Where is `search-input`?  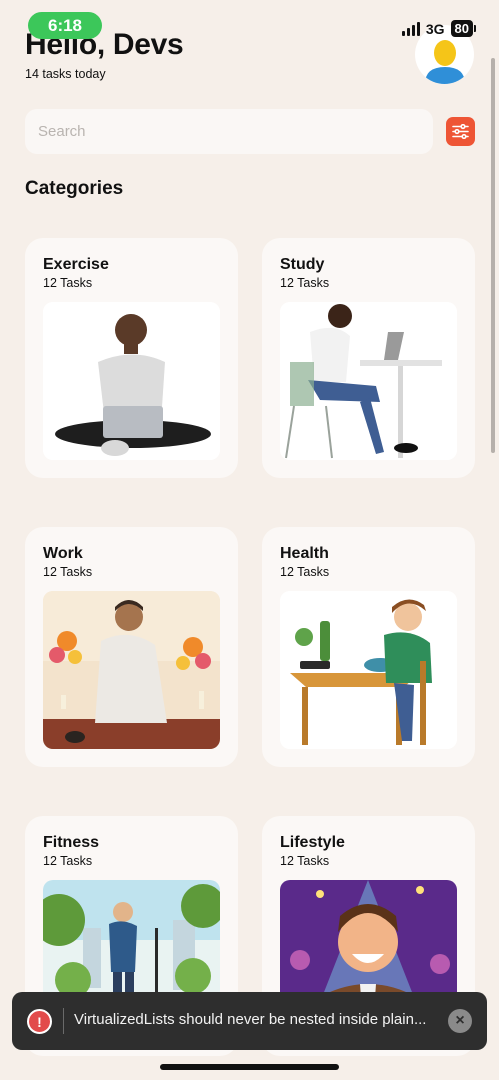 search-input is located at coordinates (229, 131).